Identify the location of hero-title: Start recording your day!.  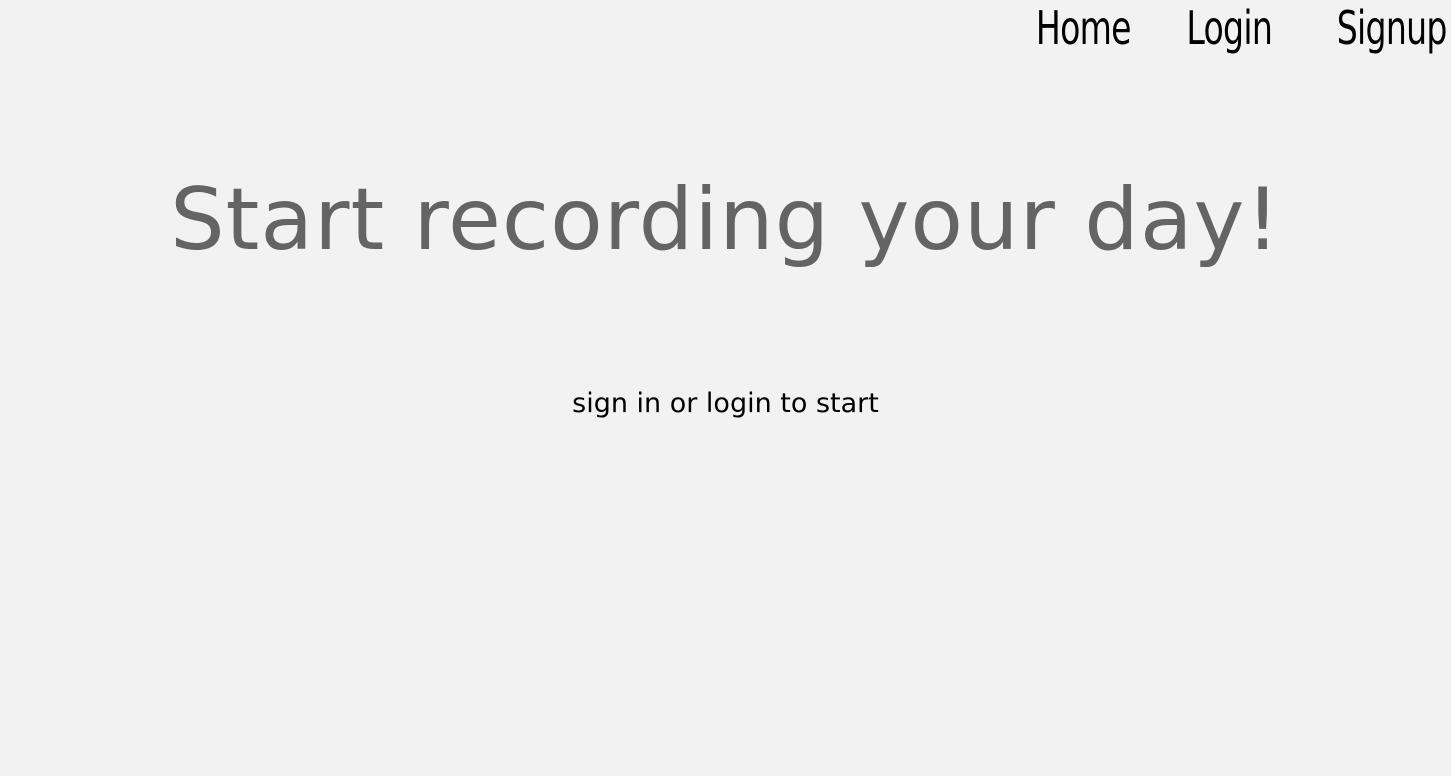
(725, 220).